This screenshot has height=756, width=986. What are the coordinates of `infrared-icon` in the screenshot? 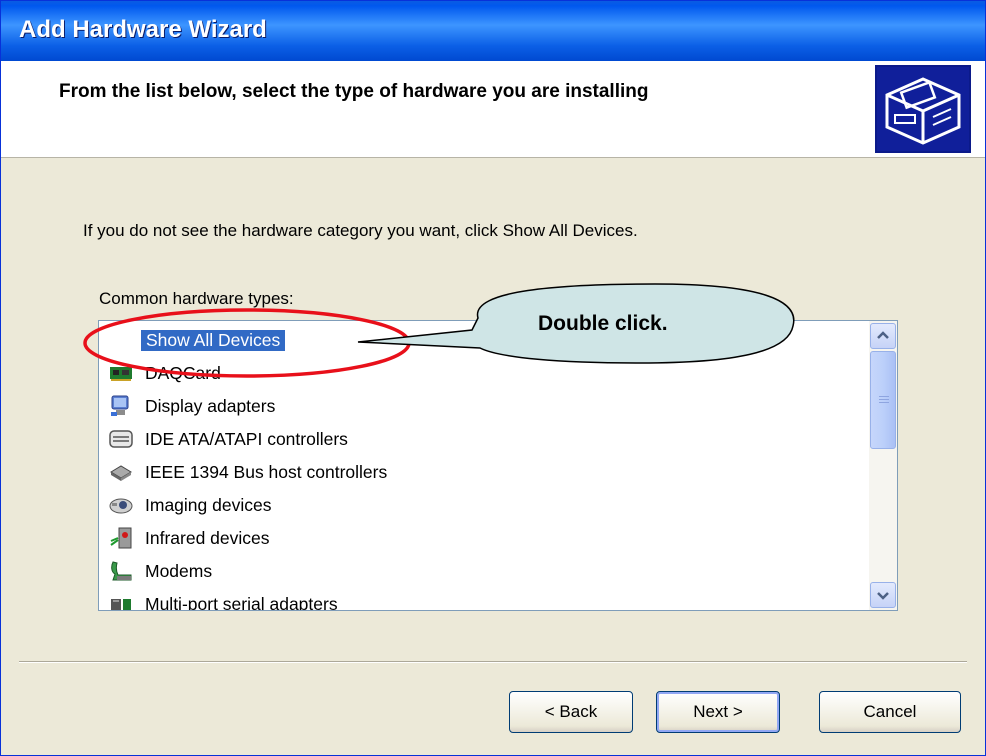 It's located at (121, 538).